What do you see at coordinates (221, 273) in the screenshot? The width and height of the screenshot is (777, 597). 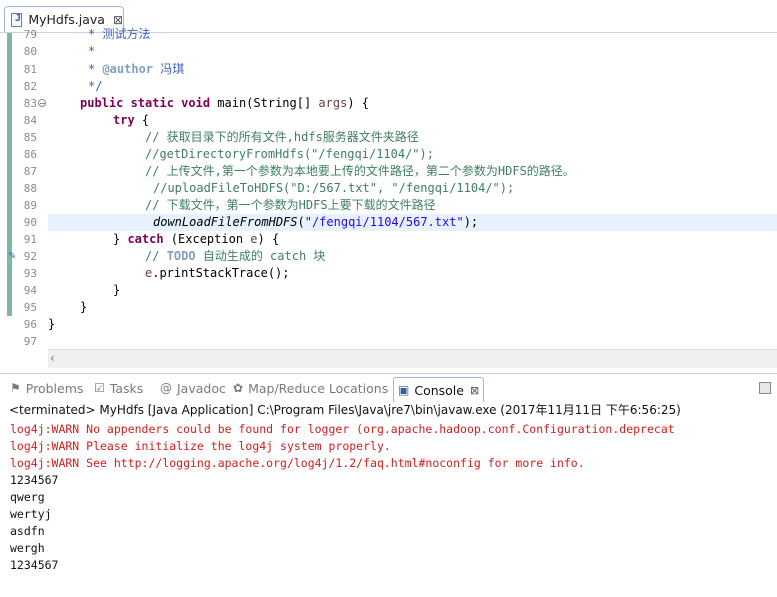 I see `code-text: .printStackTrace();` at bounding box center [221, 273].